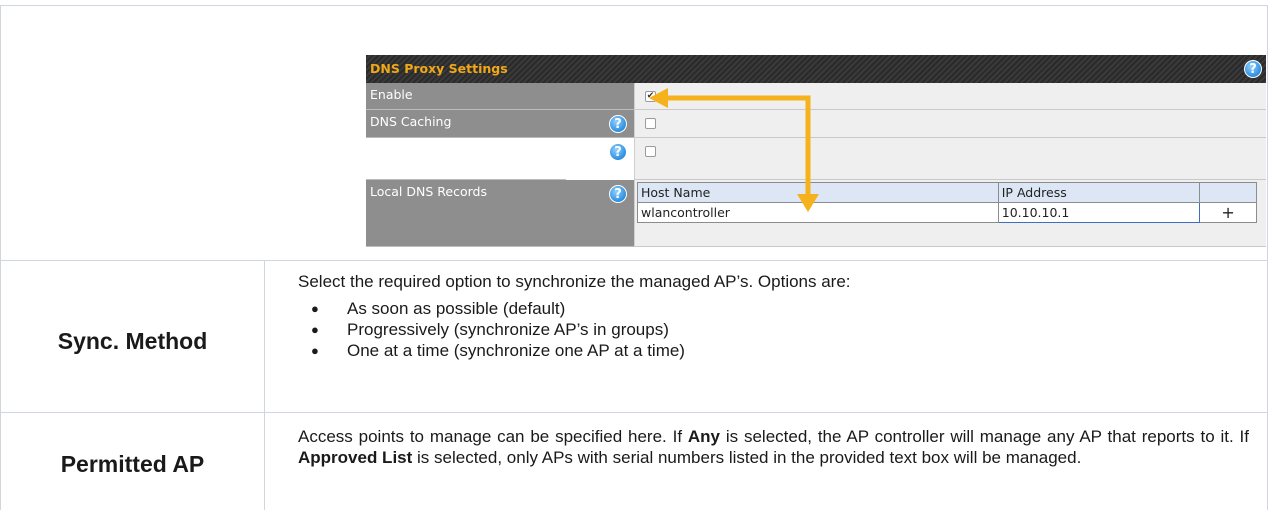 The image size is (1272, 512). Describe the element at coordinates (950, 124) in the screenshot. I see `dns-caching-value` at that location.